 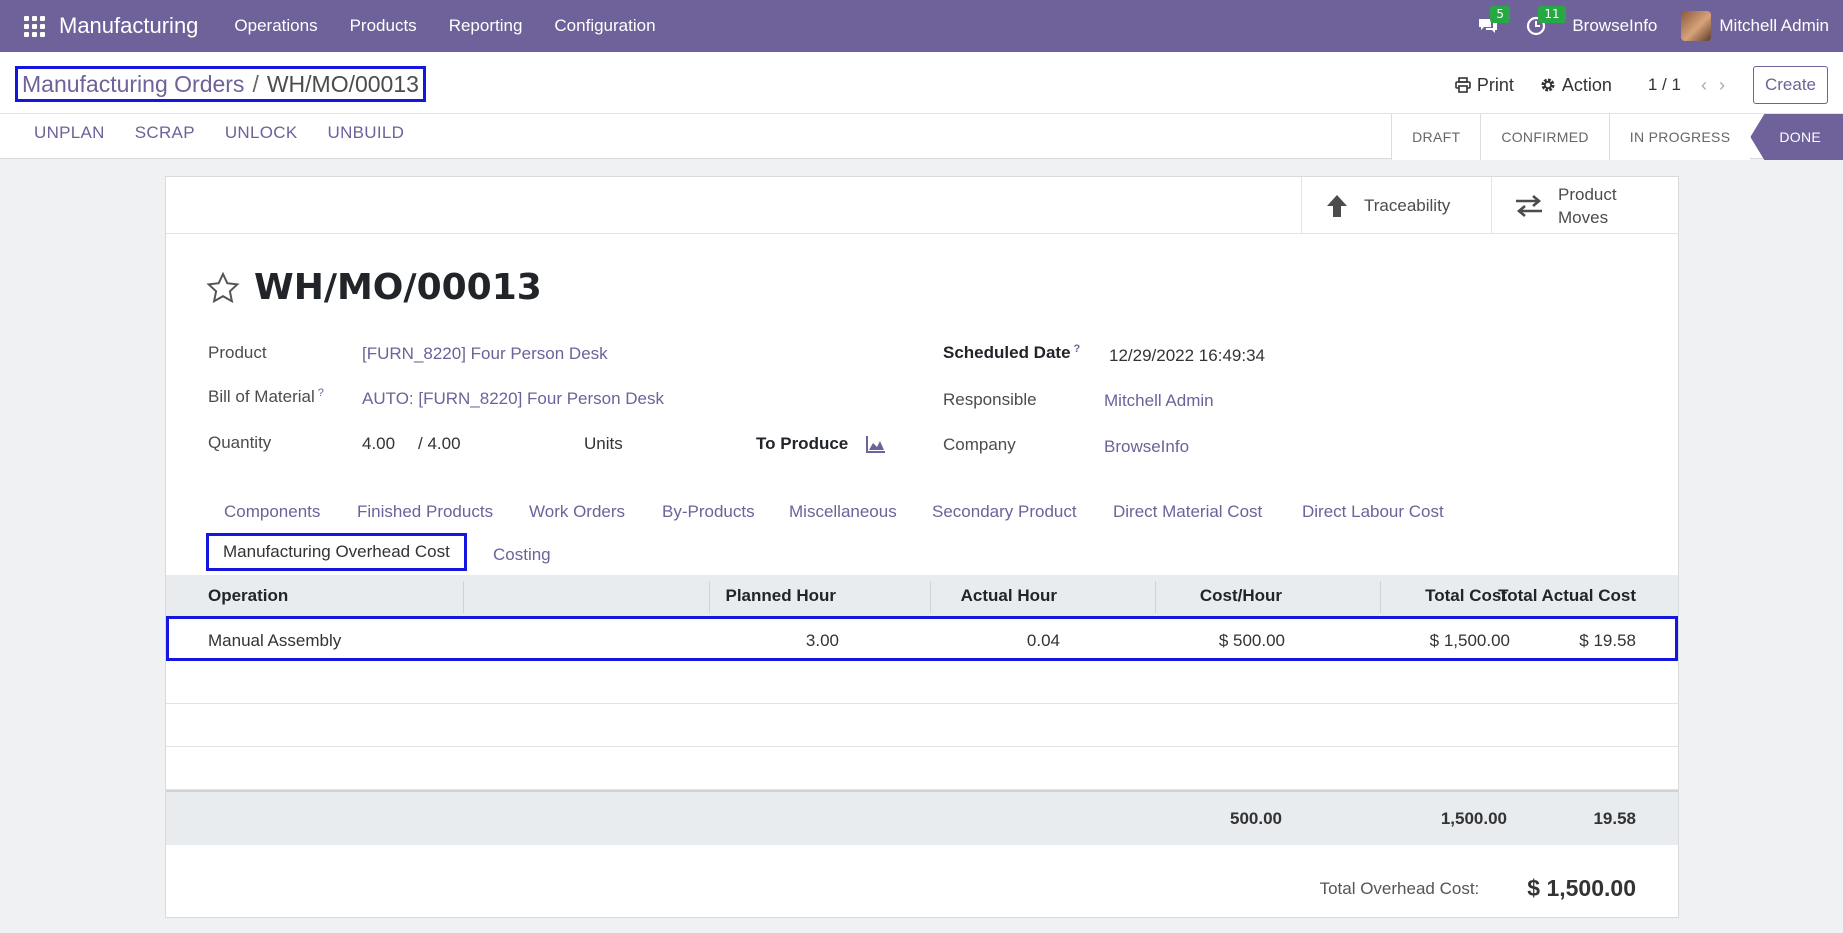 I want to click on column-operation: Operation, so click(x=248, y=596).